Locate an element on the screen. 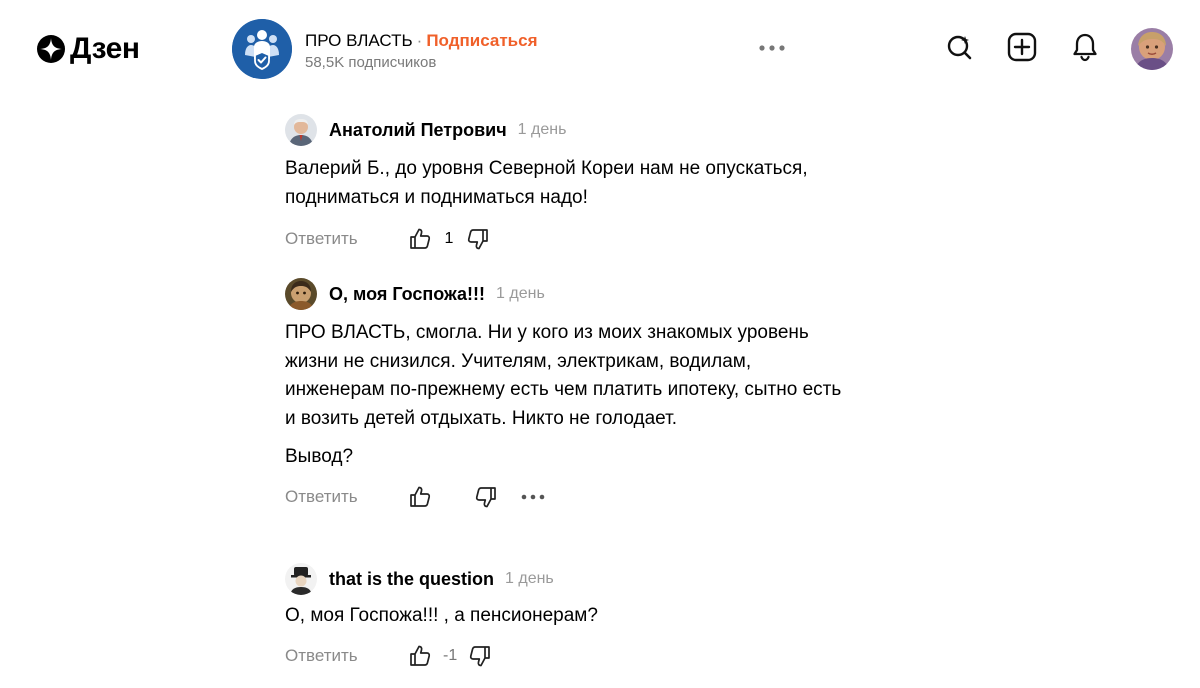 This screenshot has height=688, width=1200. plus-square-icon is located at coordinates (1022, 47).